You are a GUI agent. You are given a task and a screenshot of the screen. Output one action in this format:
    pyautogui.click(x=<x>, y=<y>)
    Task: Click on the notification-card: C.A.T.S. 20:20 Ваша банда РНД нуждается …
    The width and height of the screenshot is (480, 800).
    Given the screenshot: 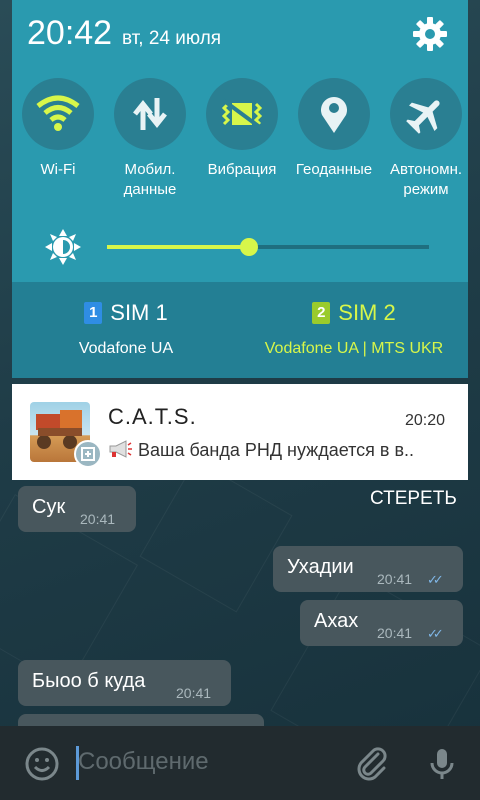 What is the action you would take?
    pyautogui.click(x=240, y=432)
    